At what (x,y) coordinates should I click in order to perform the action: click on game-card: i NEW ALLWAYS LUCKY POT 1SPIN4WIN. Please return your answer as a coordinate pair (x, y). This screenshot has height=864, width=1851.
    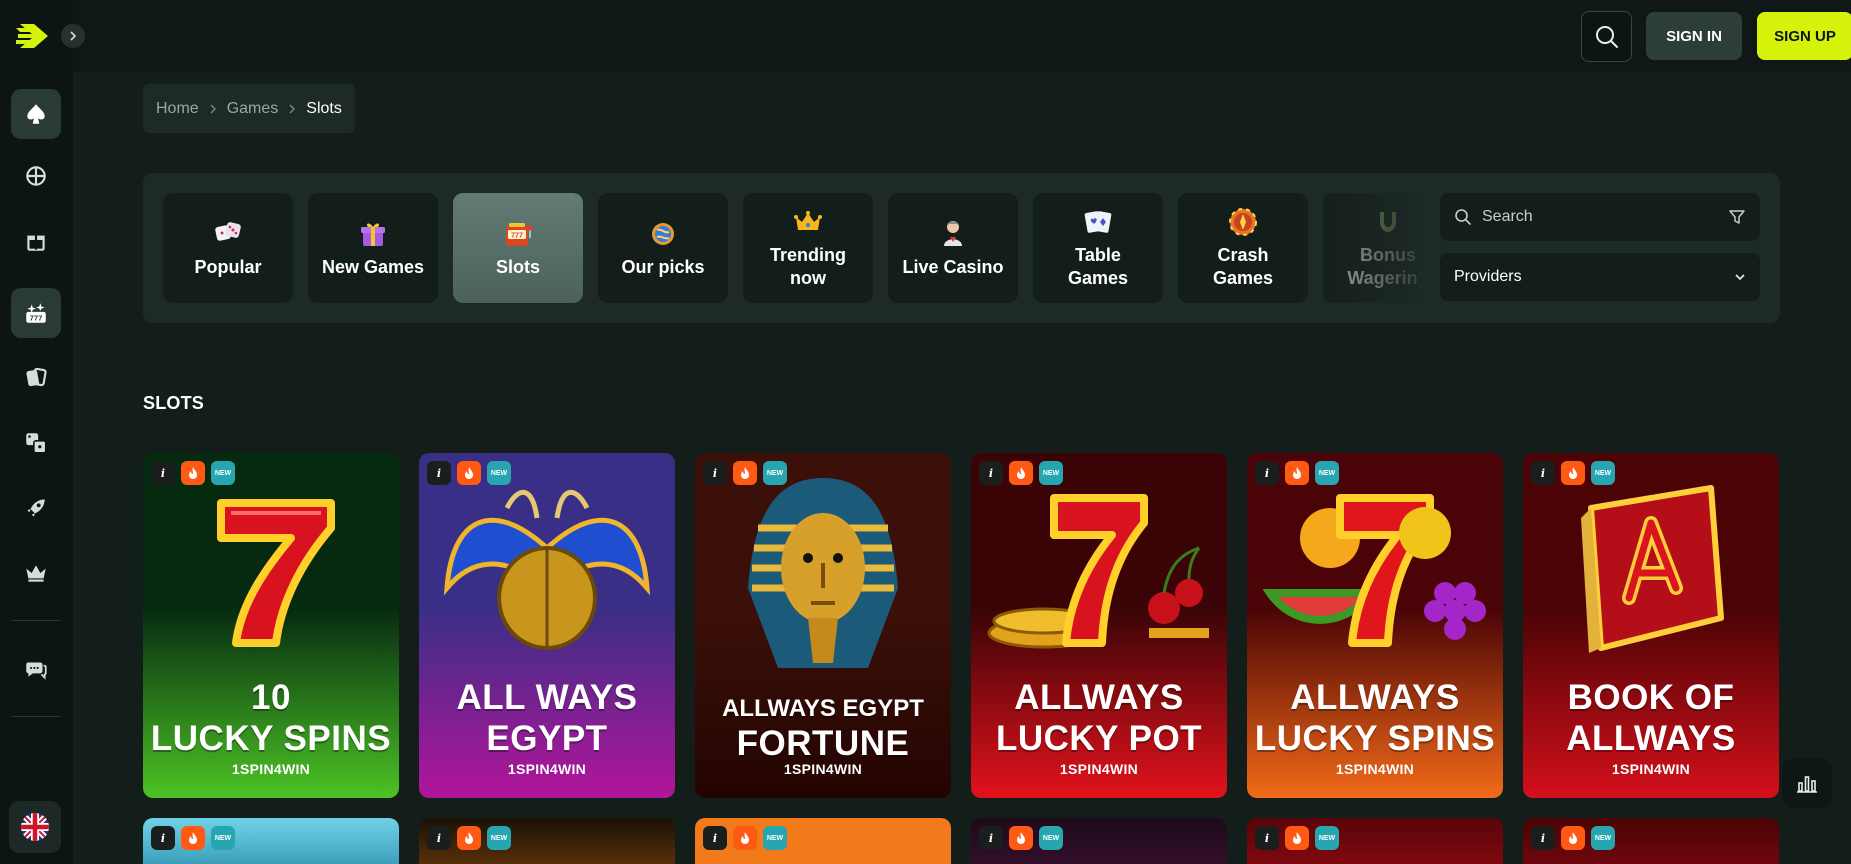
    Looking at the image, I should click on (1099, 625).